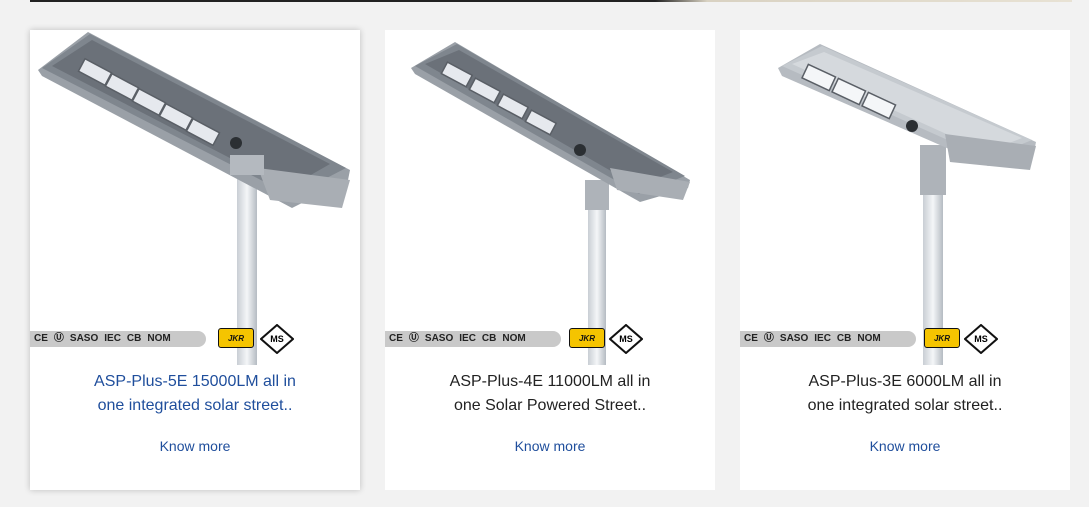 The width and height of the screenshot is (1089, 507). I want to click on top-divider, so click(551, 1).